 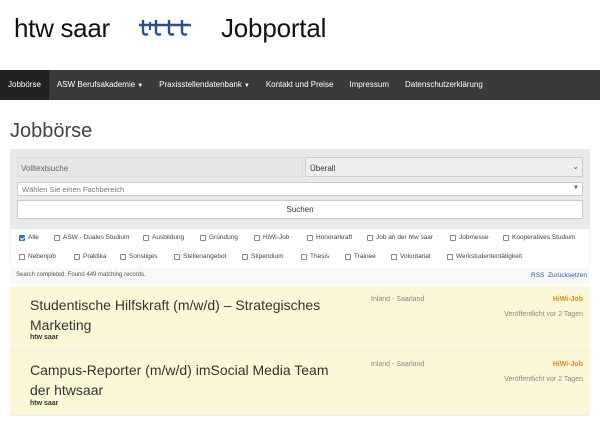 I want to click on filter-label: Kooperatives Studium, so click(x=544, y=237).